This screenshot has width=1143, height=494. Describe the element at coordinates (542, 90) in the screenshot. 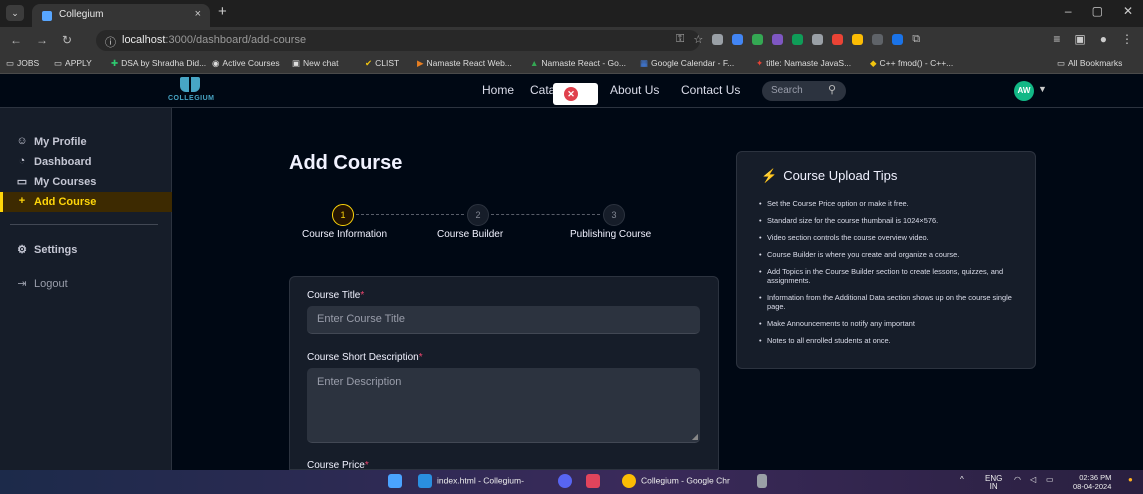

I see `nav-catalog-link: Cata` at that location.